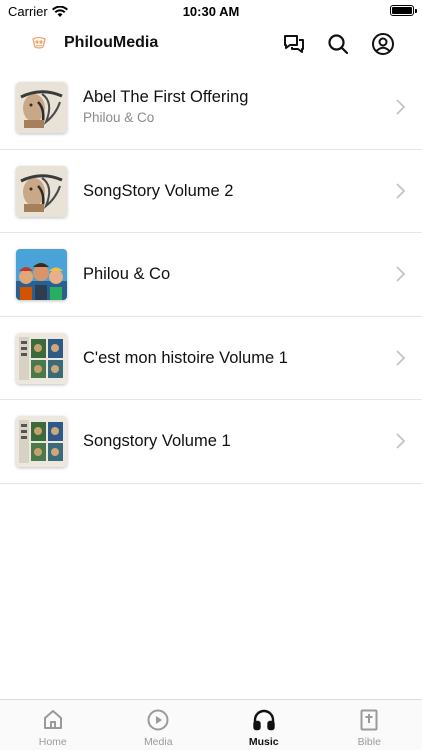  I want to click on search-icon, so click(338, 44).